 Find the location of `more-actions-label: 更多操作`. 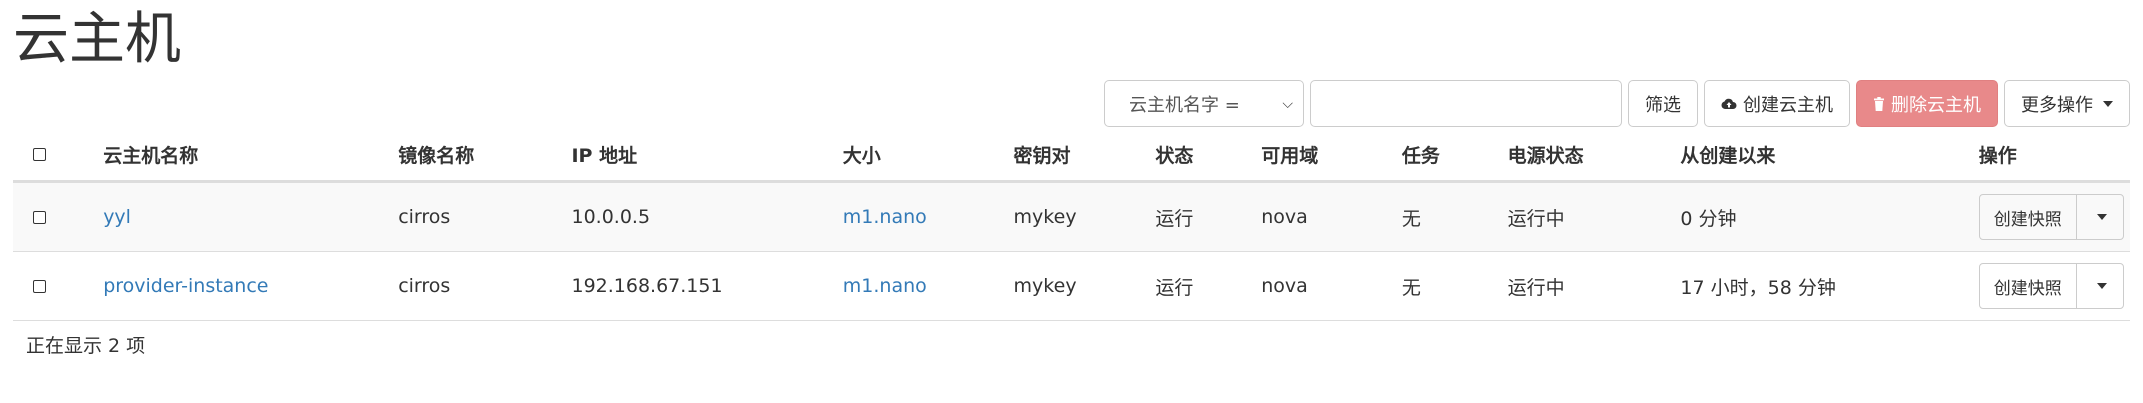

more-actions-label: 更多操作 is located at coordinates (2057, 105).